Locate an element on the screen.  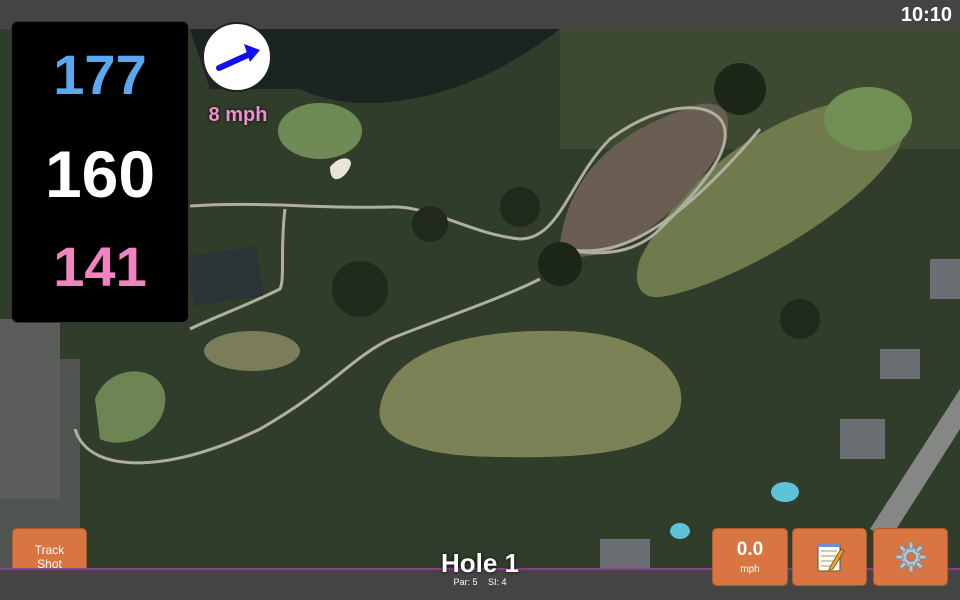
wind-indicator is located at coordinates (237, 57).